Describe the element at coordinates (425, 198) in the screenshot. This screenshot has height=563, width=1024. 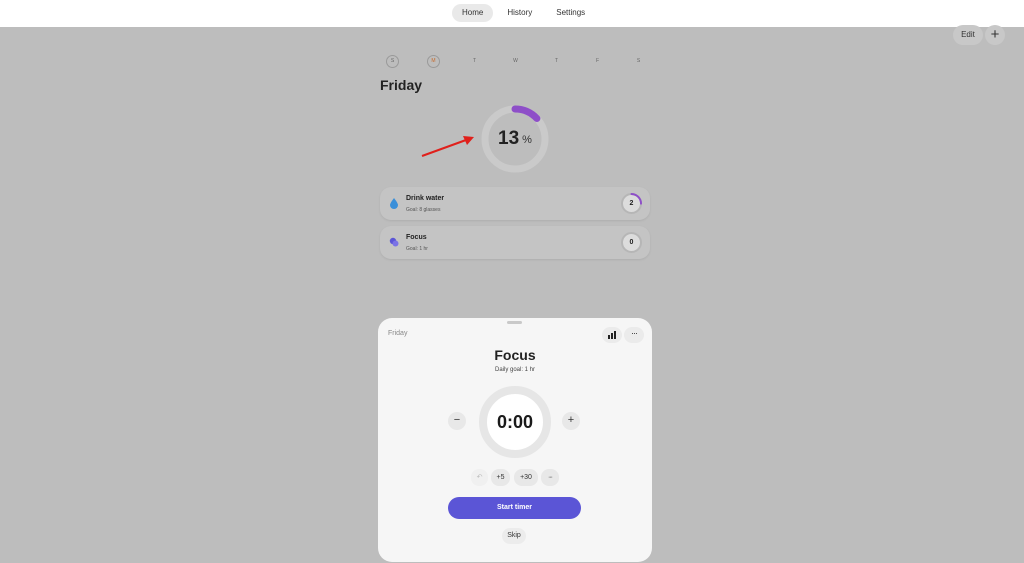
I see `habit-name: Drink water` at that location.